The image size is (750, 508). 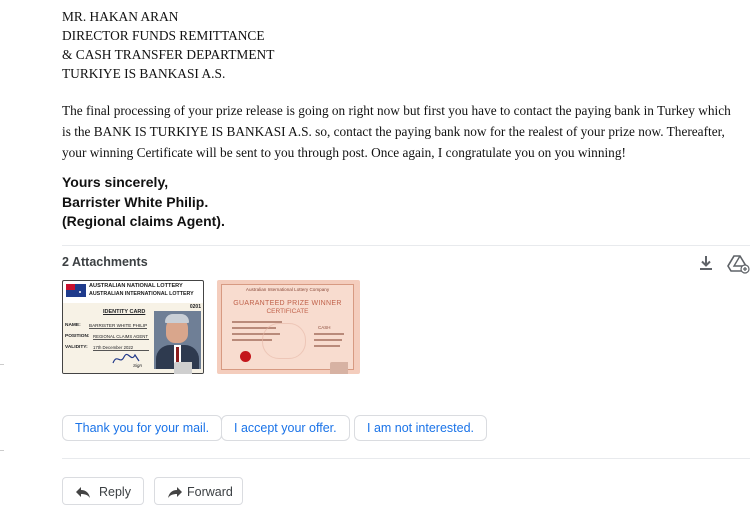 What do you see at coordinates (142, 428) in the screenshot?
I see `smart-reply-thank-you: Thank you for your mail.` at bounding box center [142, 428].